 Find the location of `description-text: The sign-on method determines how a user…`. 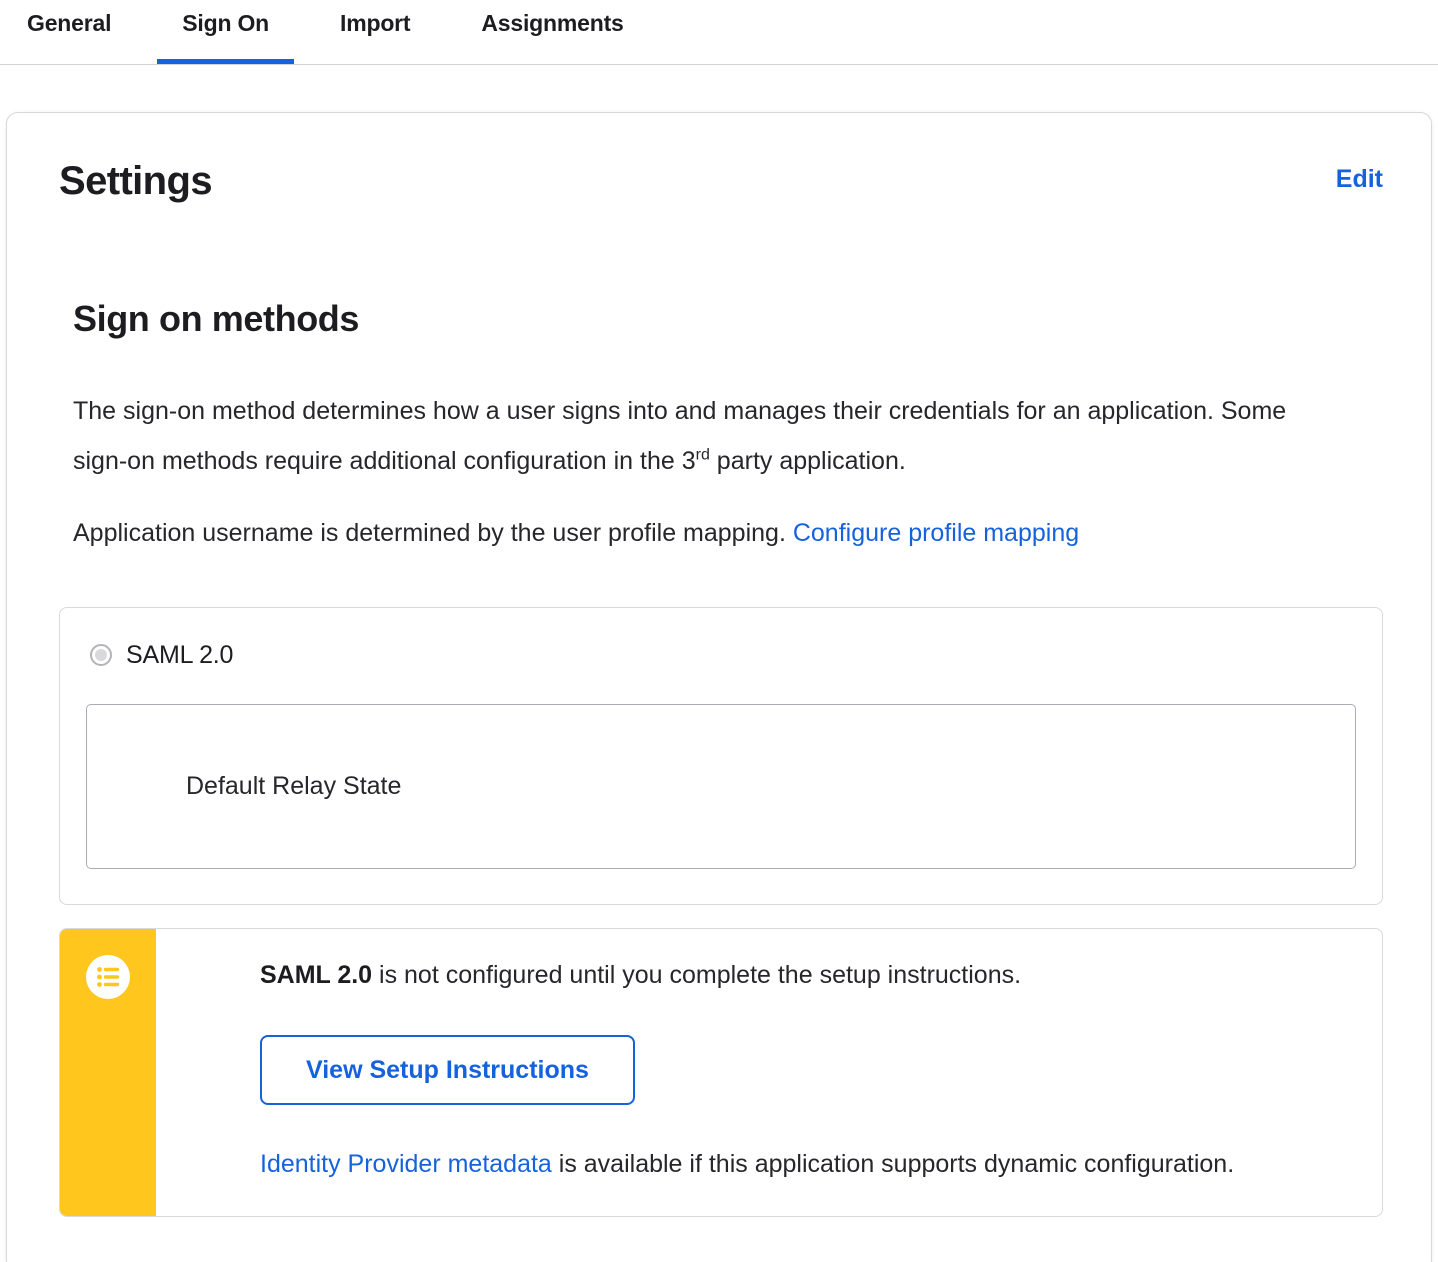

description-text: The sign-on method determines how a user… is located at coordinates (680, 436).